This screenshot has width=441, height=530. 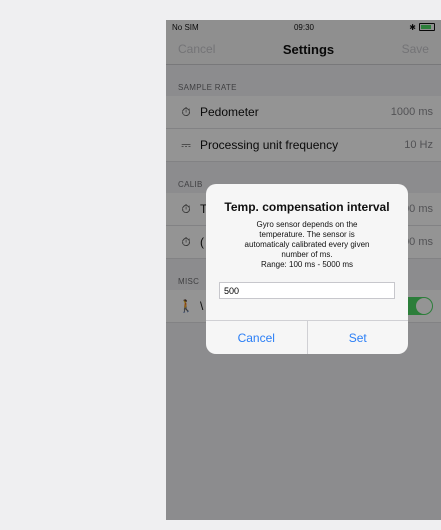 I want to click on alert-message-line: Range: 100 ms - 5000 ms, so click(x=307, y=264).